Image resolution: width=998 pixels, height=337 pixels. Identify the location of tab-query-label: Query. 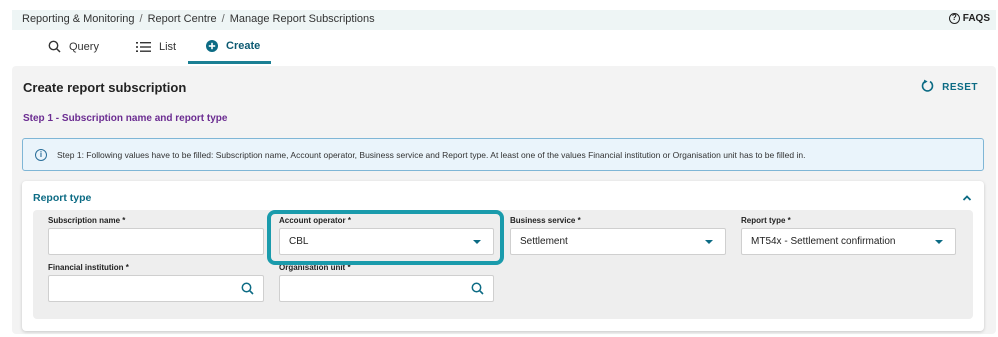
(84, 46).